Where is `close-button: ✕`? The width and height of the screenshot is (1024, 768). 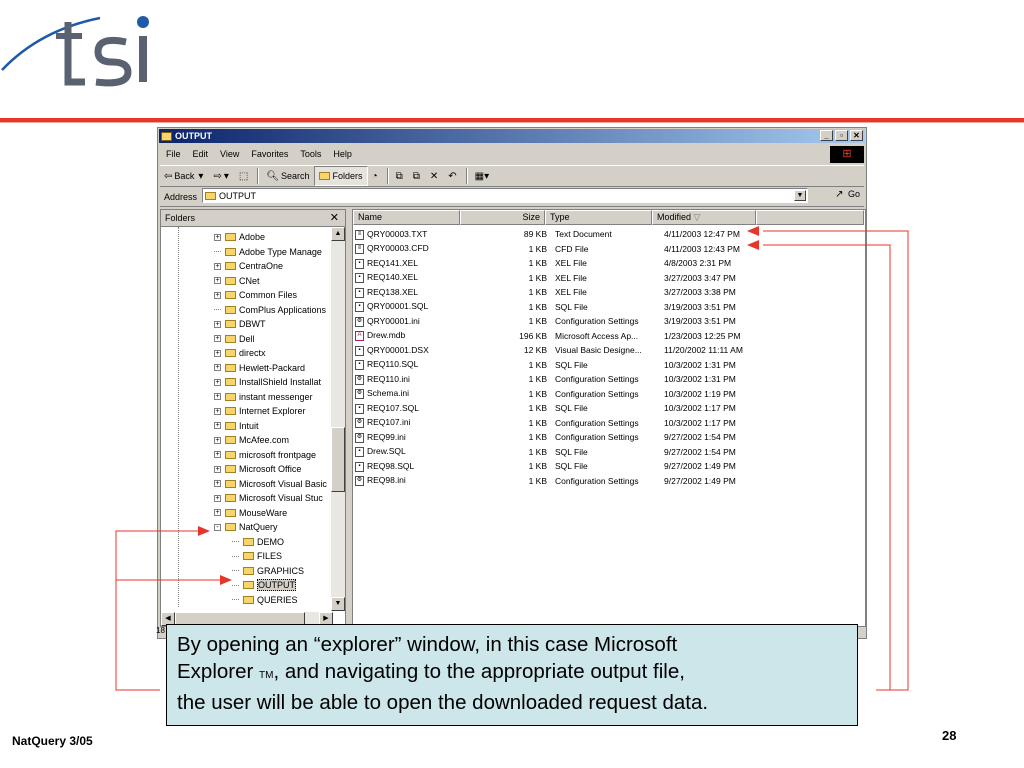 close-button: ✕ is located at coordinates (856, 135).